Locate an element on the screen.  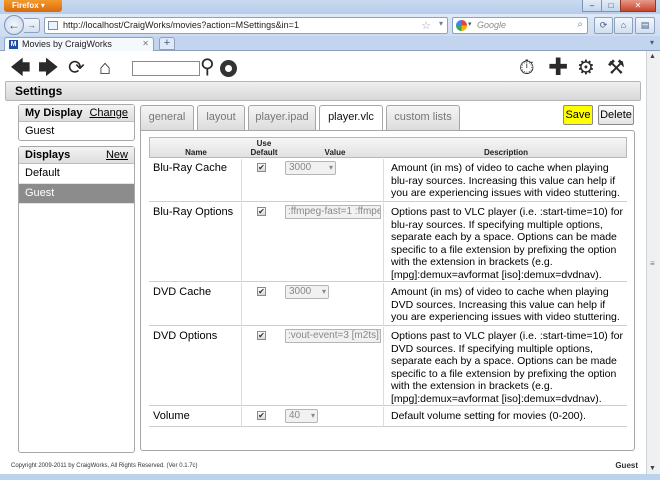
vertical-scrollbar: ▲ ≡ ▼ is located at coordinates (653, 262).